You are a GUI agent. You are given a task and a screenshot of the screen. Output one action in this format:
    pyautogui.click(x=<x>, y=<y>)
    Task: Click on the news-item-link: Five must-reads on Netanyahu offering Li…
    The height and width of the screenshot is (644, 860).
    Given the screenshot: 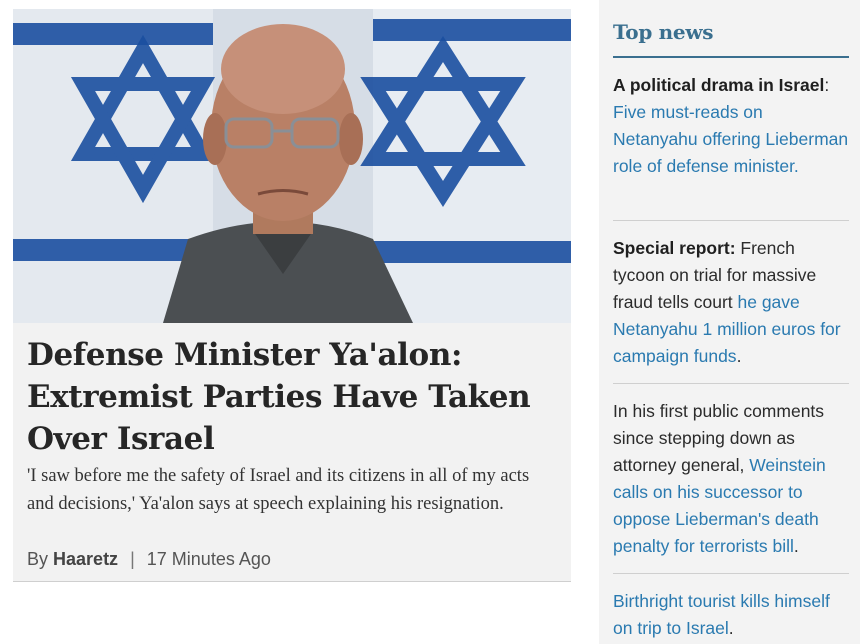 What is the action you would take?
    pyautogui.click(x=730, y=139)
    